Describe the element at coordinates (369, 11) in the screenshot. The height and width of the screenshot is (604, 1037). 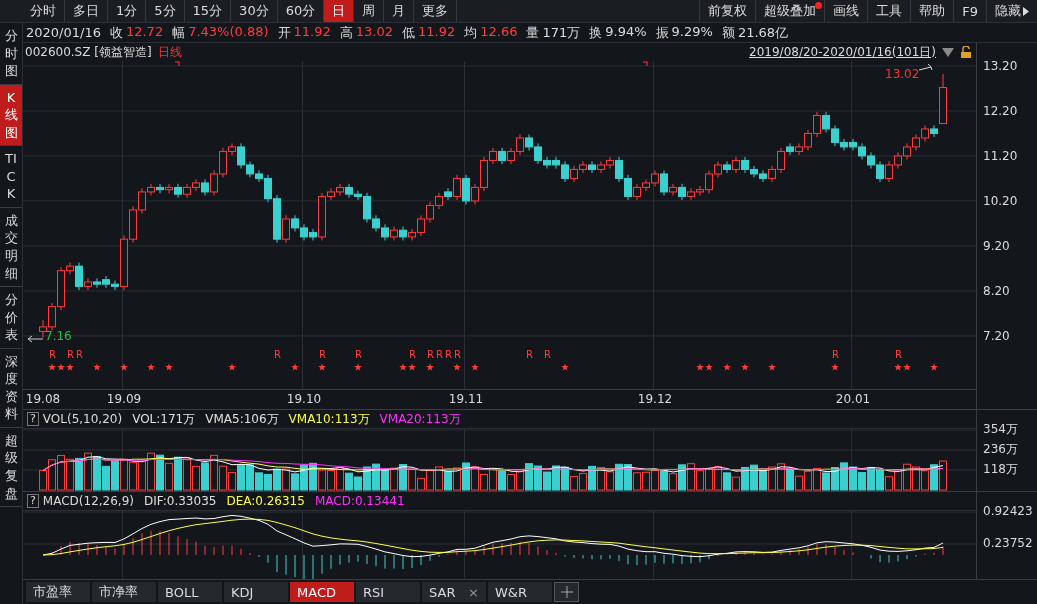
I see `period-tab: 周` at that location.